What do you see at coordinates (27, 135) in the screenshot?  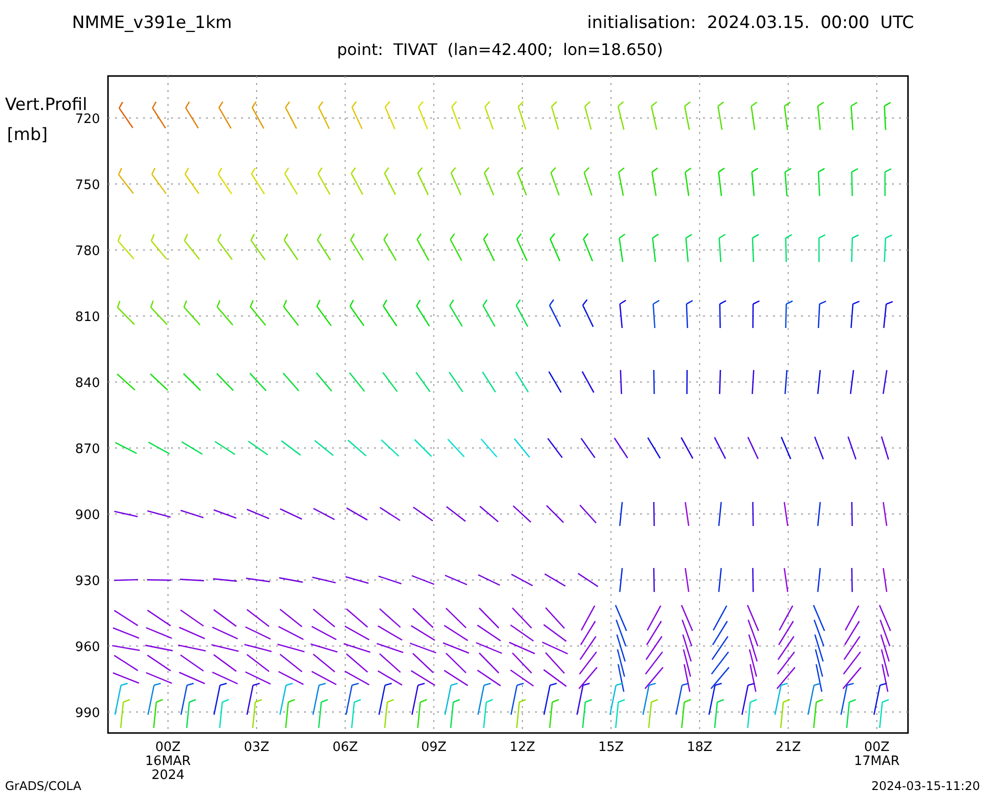 I see `y-axis-unit: [mb]` at bounding box center [27, 135].